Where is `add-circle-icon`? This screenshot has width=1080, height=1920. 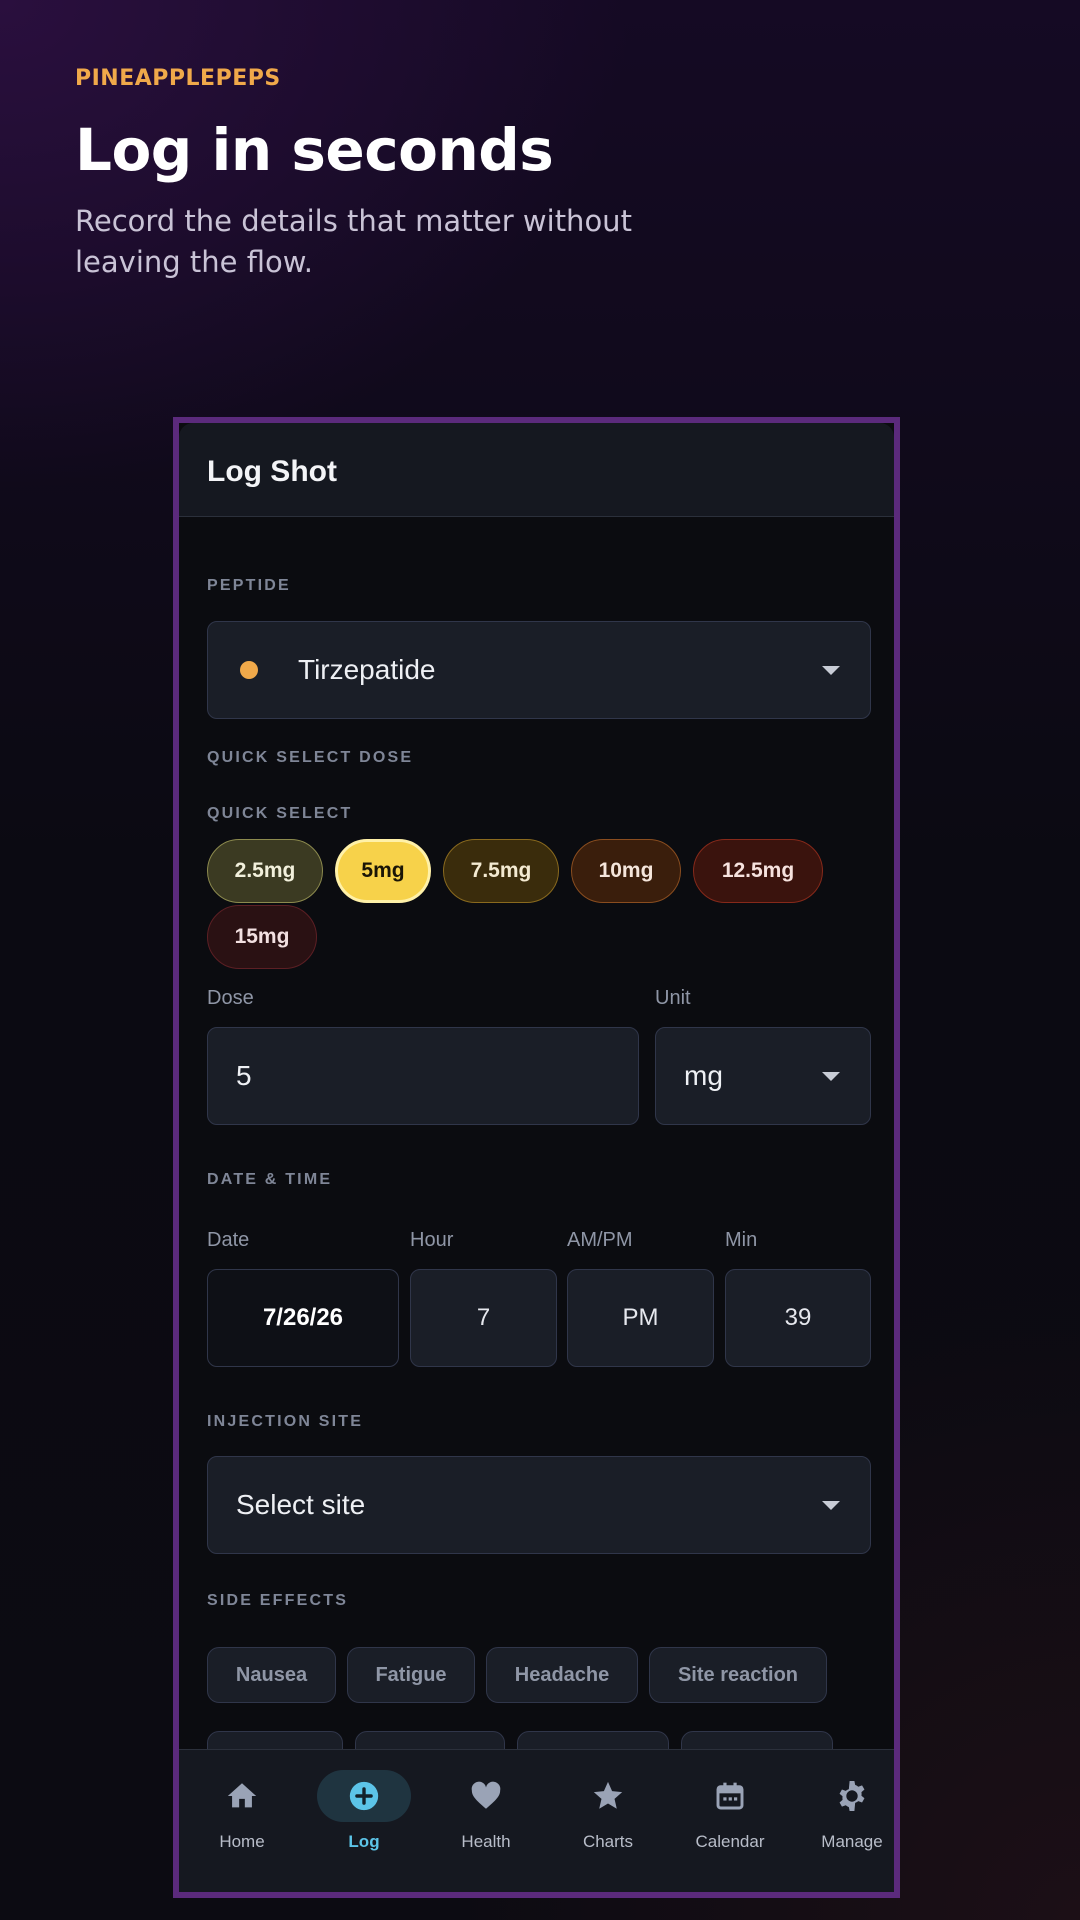
add-circle-icon is located at coordinates (364, 1796).